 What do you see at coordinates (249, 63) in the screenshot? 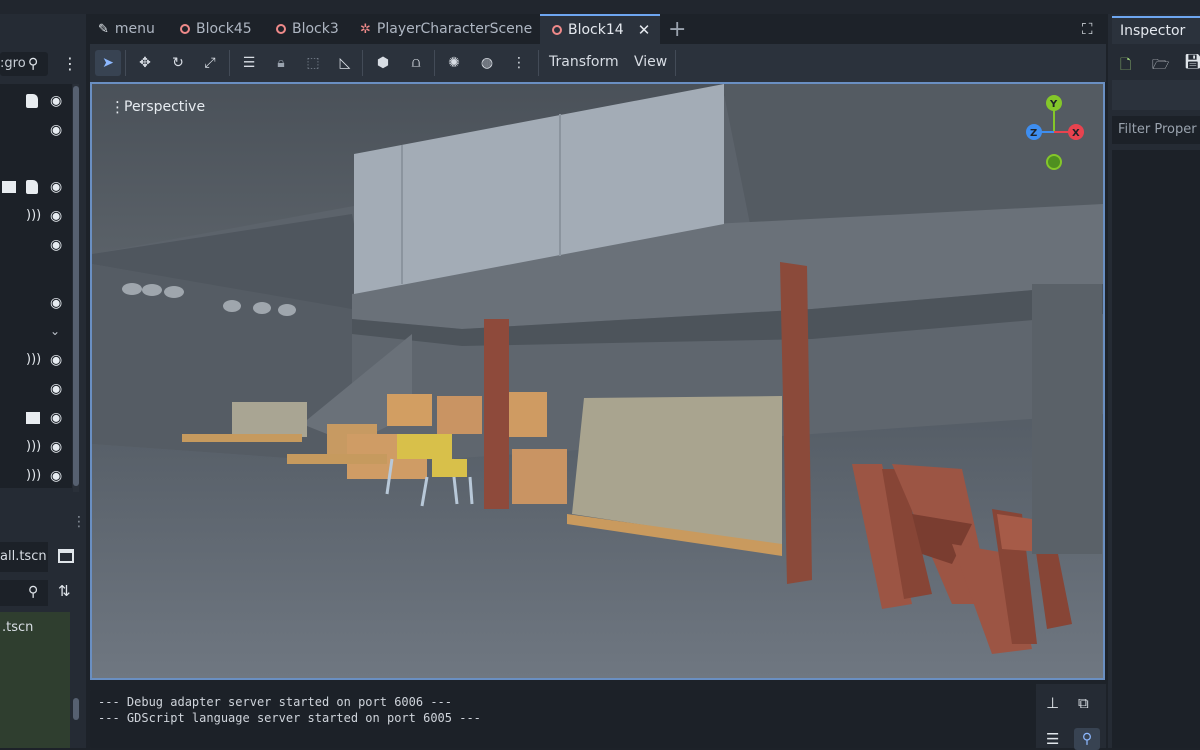
I see `list-select-icon: ☰` at bounding box center [249, 63].